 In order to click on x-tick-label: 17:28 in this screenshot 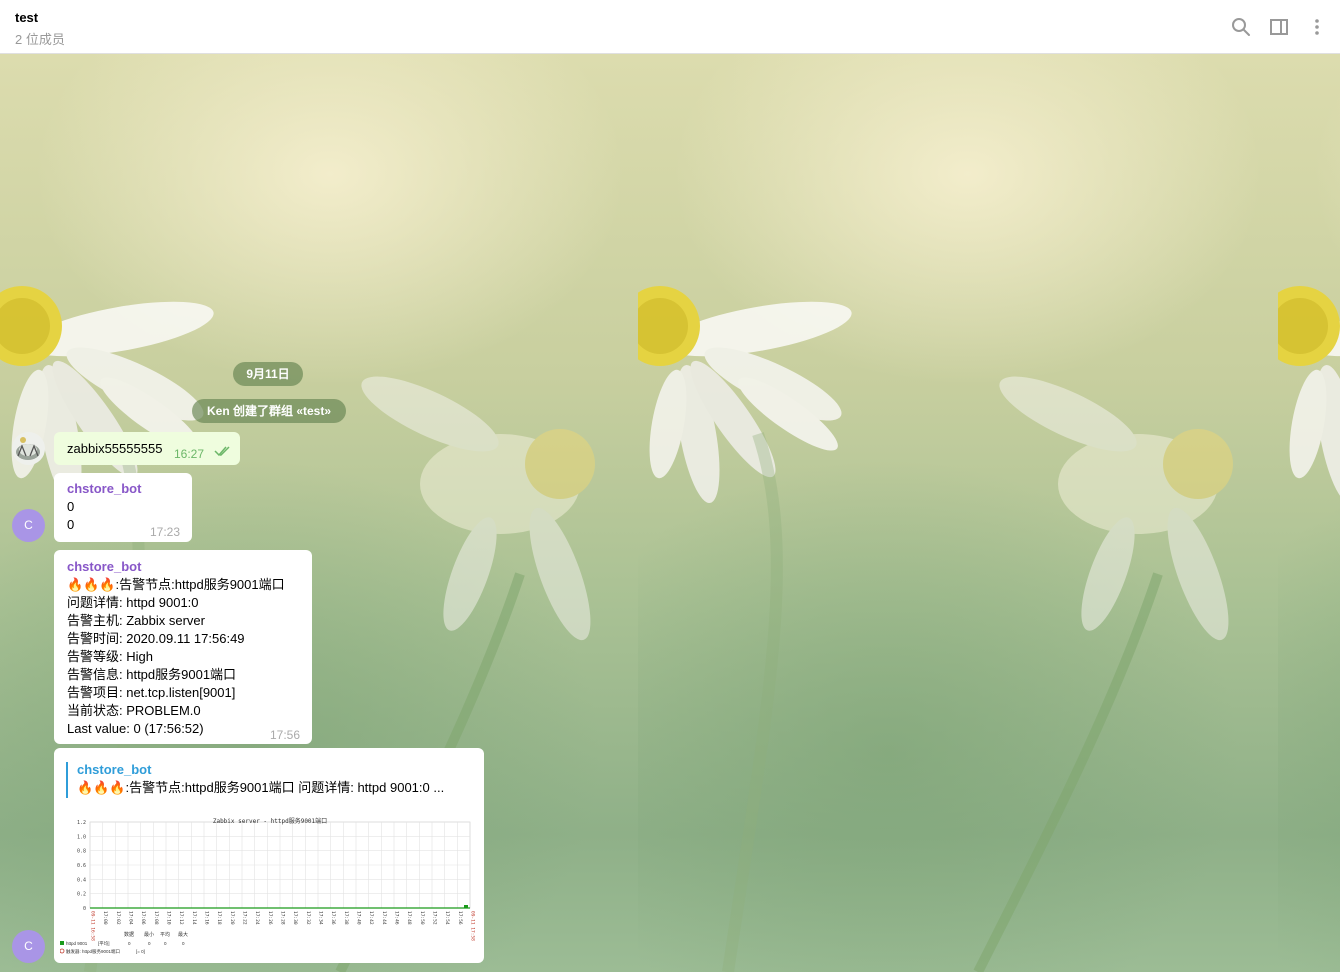, I will do `click(283, 918)`.